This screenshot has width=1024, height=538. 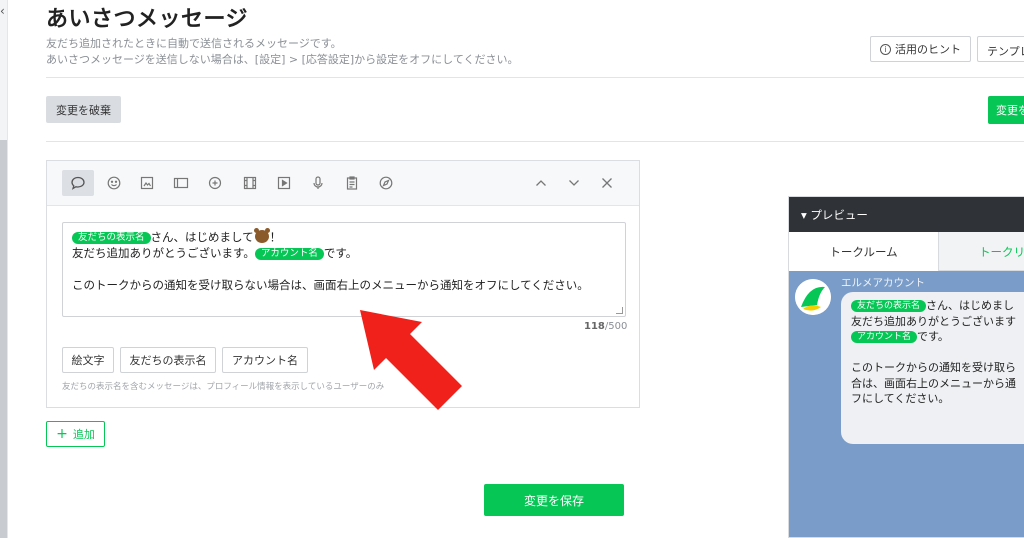 What do you see at coordinates (250, 183) in the screenshot?
I see `video-icon` at bounding box center [250, 183].